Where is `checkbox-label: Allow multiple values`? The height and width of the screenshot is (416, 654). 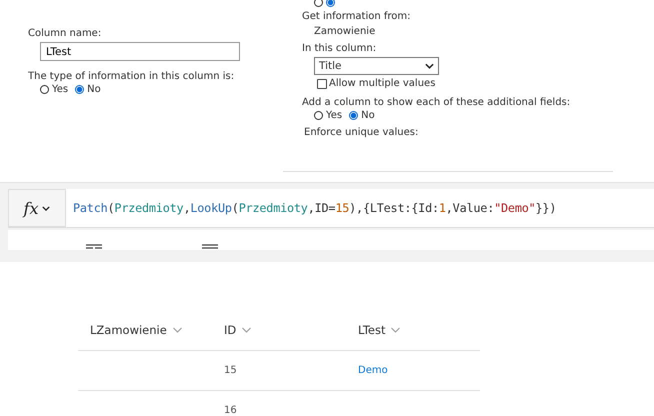
checkbox-label: Allow multiple values is located at coordinates (382, 83).